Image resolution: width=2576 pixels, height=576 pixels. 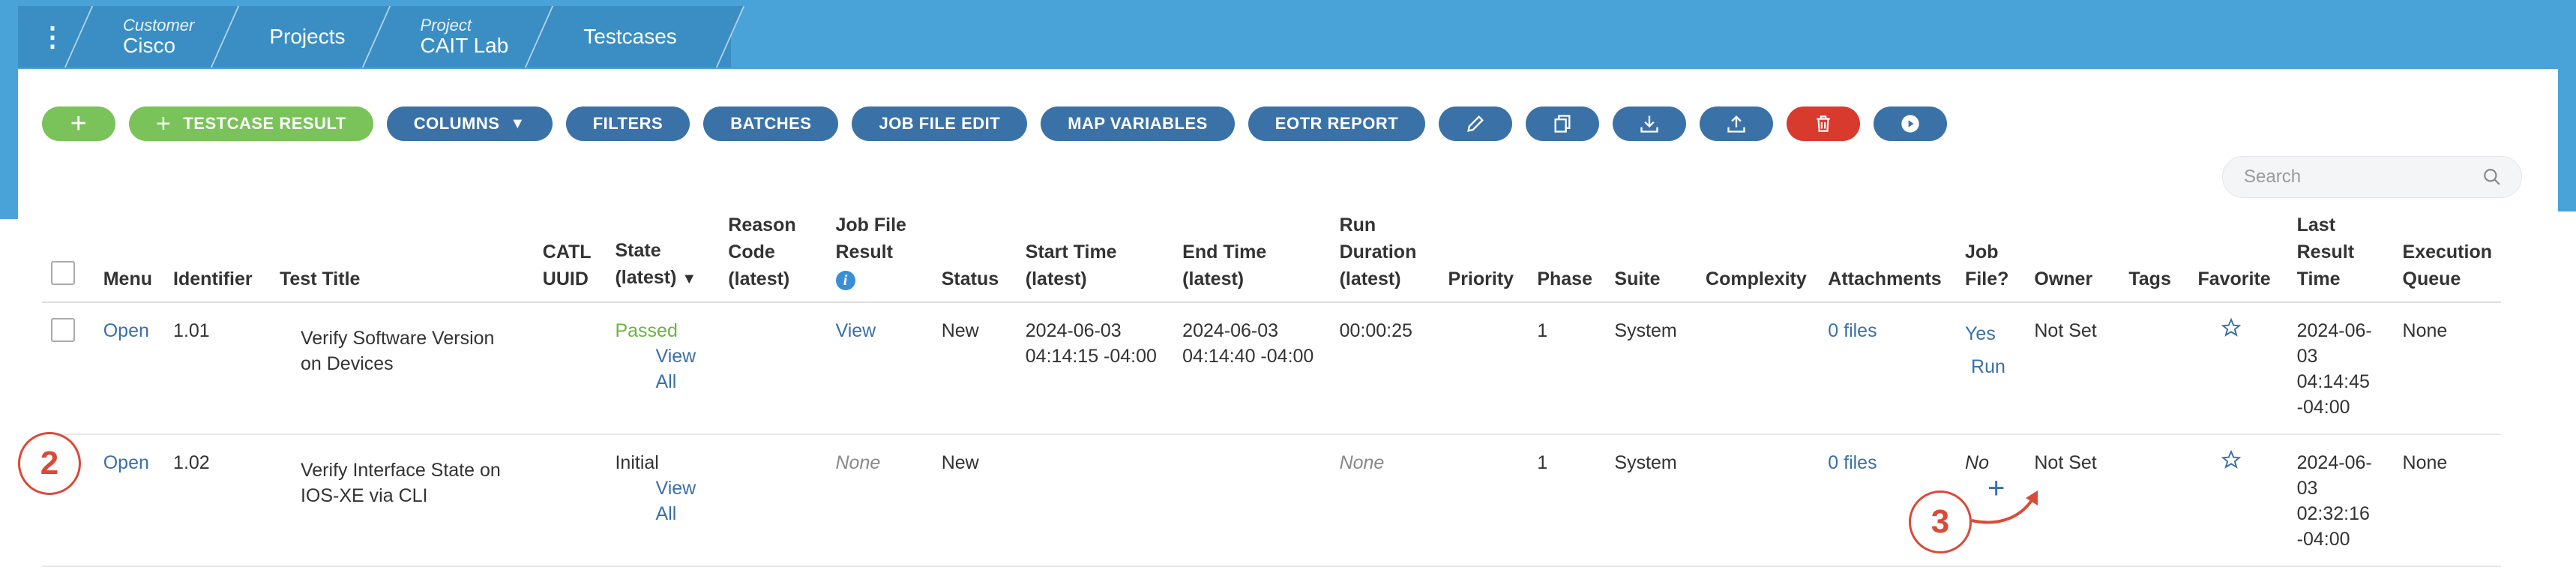 What do you see at coordinates (400, 470) in the screenshot?
I see `row-title-1: Verify Interface State on` at bounding box center [400, 470].